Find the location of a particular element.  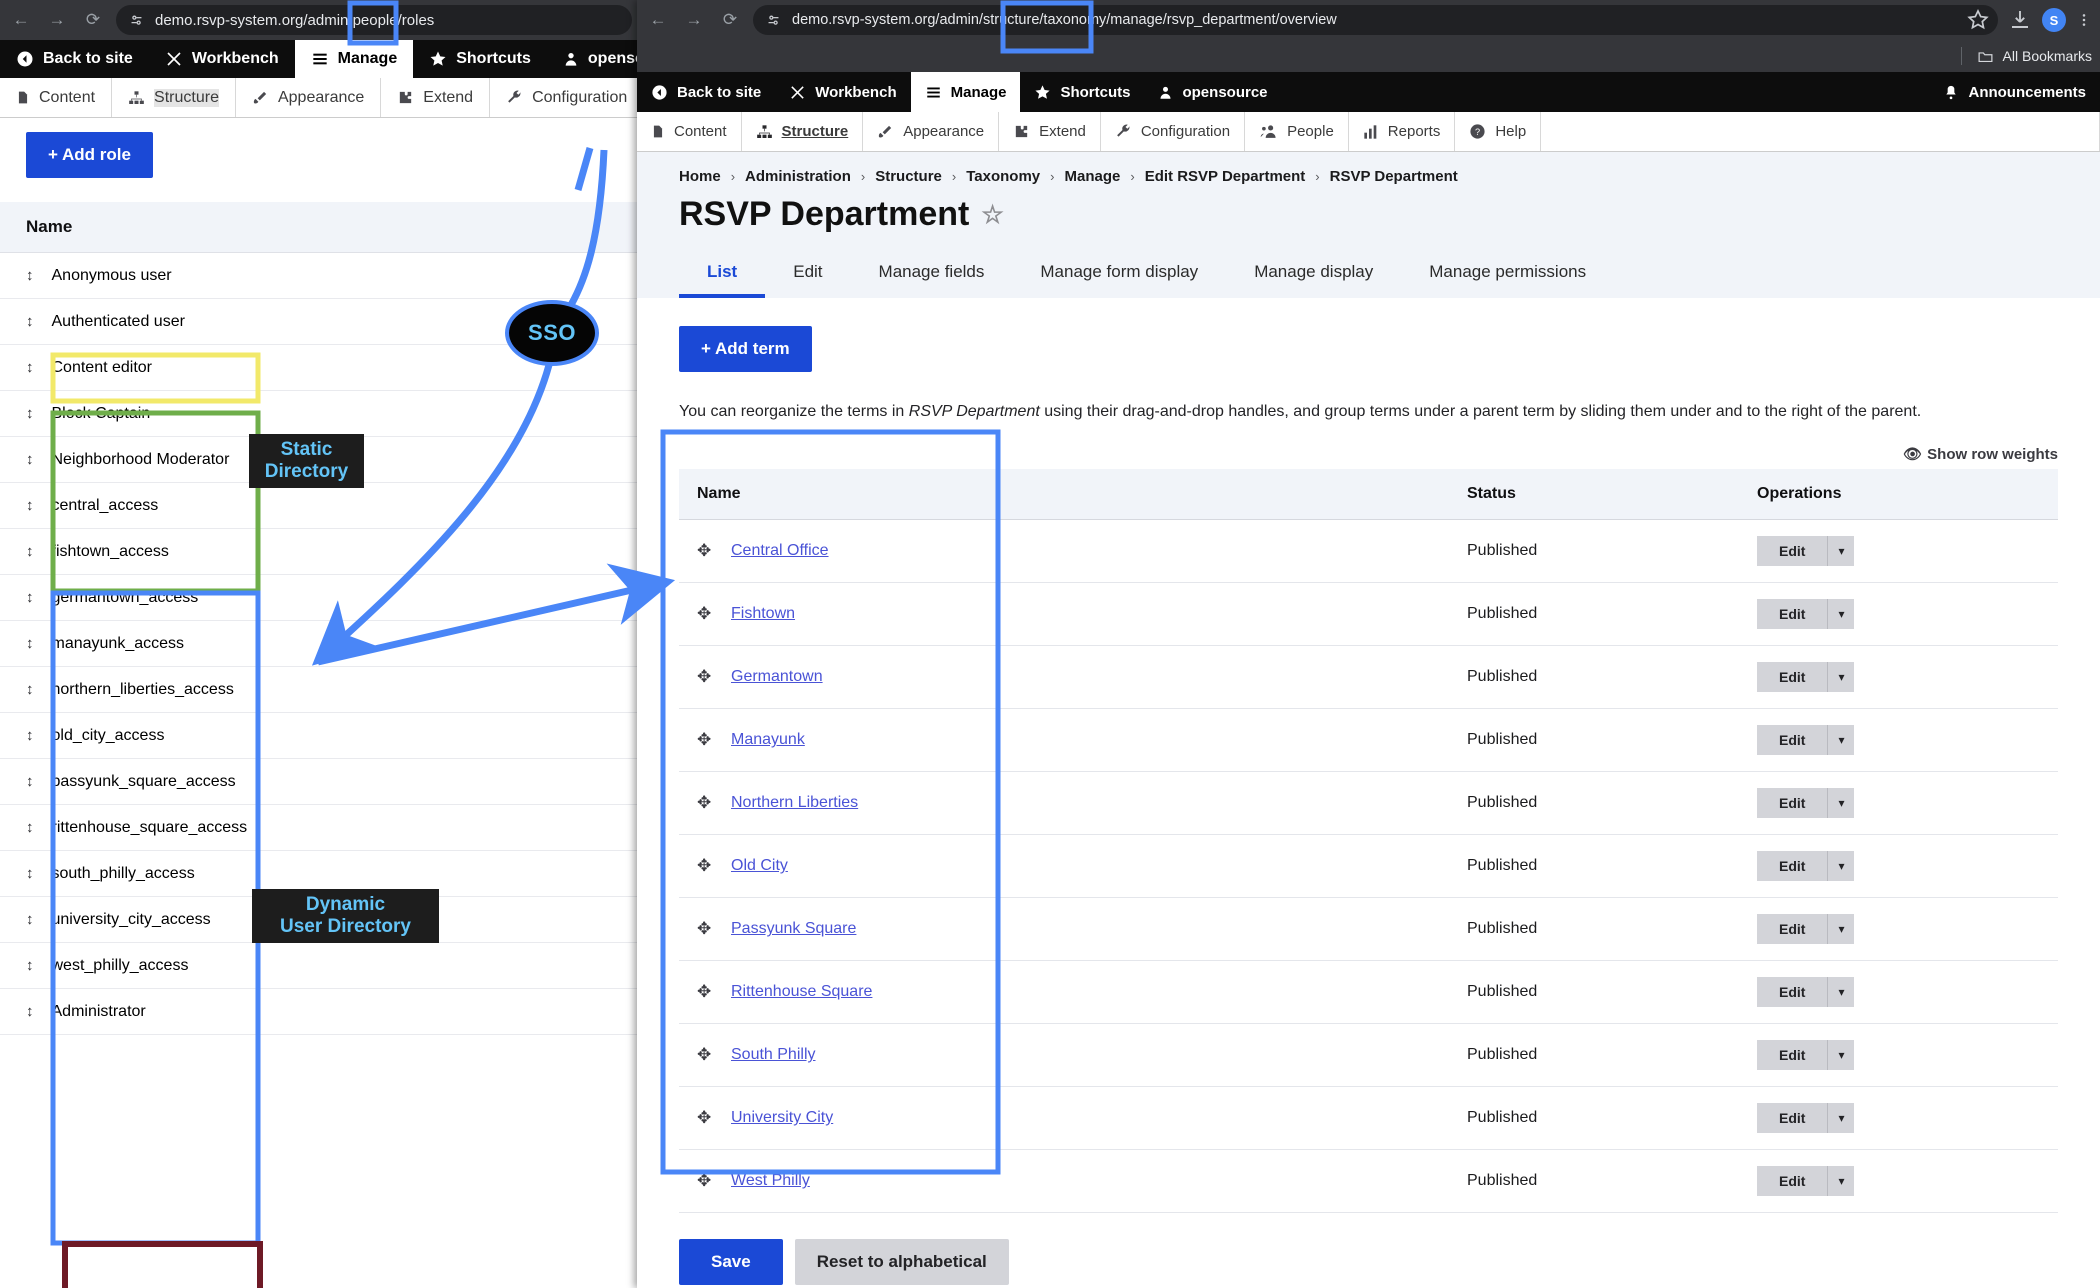

page-tab-manage-permissions: Manage permissions is located at coordinates (1507, 275).